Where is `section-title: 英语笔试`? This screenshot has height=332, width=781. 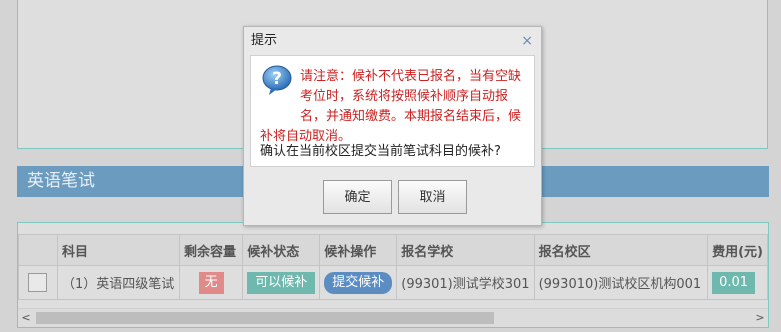
section-title: 英语笔试 is located at coordinates (61, 181).